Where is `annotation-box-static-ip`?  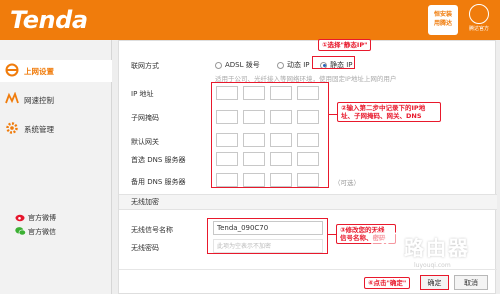
annotation-box-static-ip is located at coordinates (333, 62).